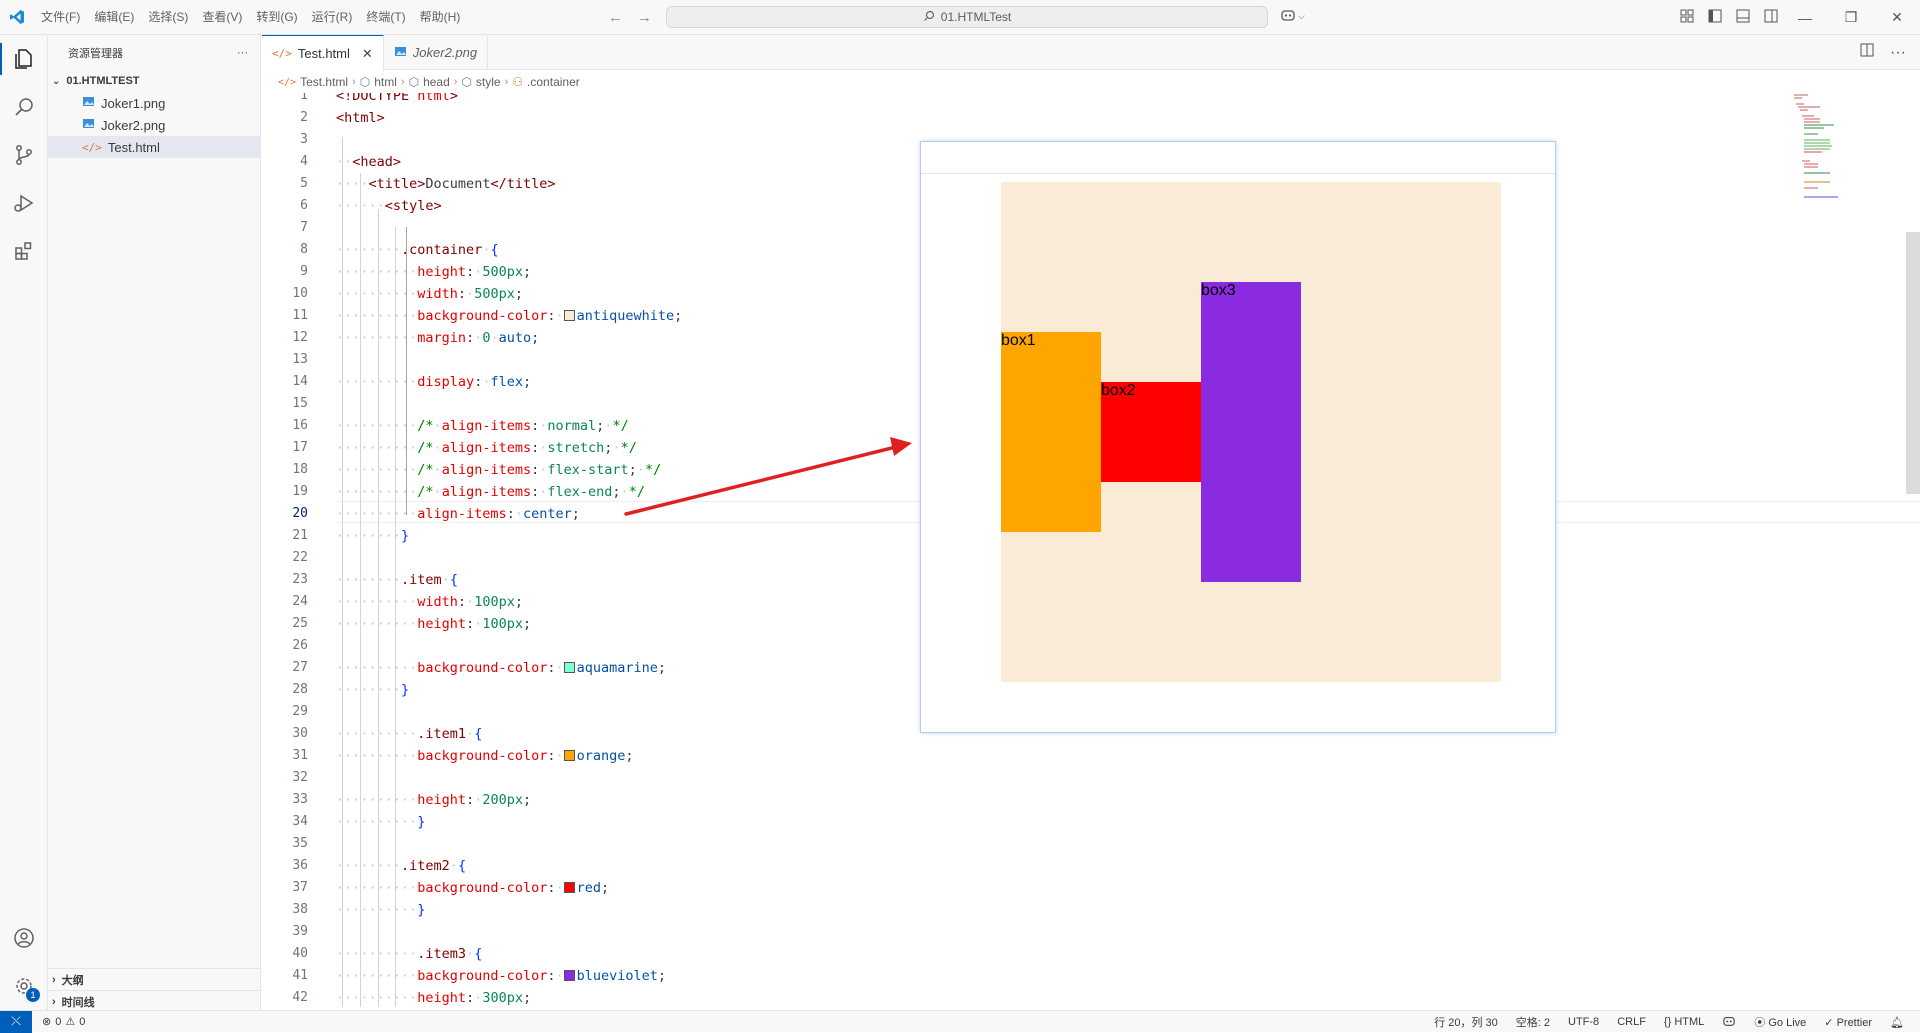 This screenshot has height=1033, width=1920. I want to click on outline-section: › 大纲, so click(154, 979).